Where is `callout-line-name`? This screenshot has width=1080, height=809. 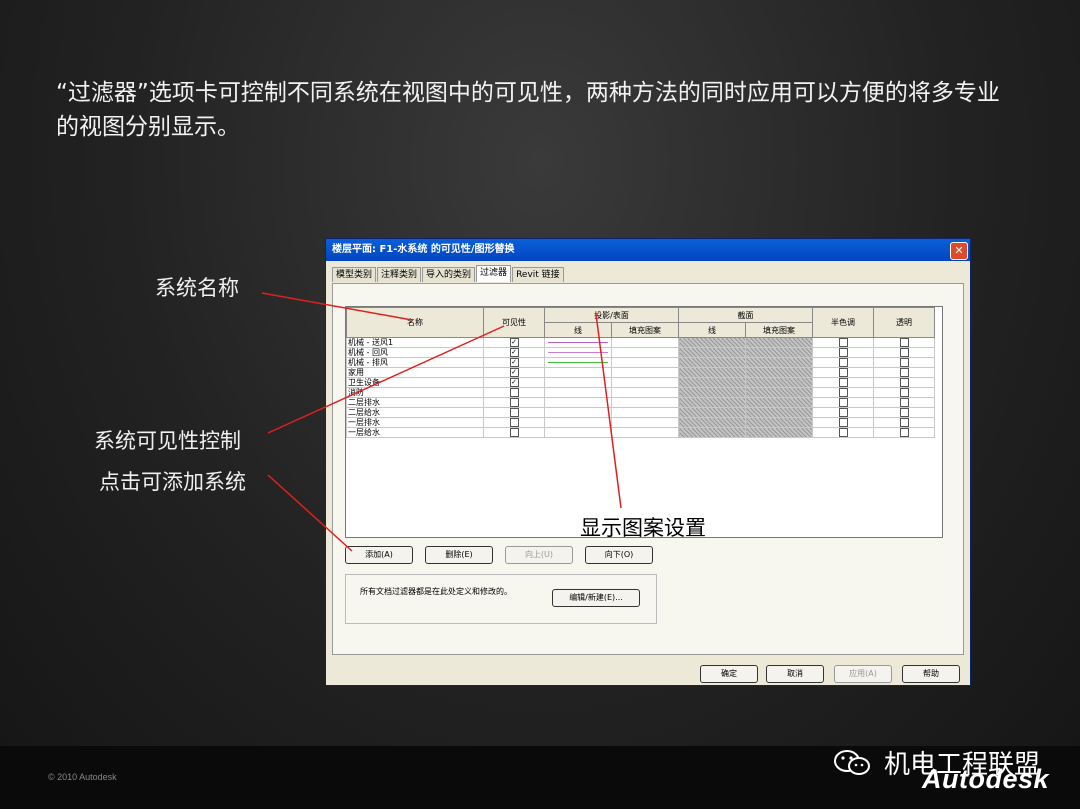
callout-line-name is located at coordinates (337, 306).